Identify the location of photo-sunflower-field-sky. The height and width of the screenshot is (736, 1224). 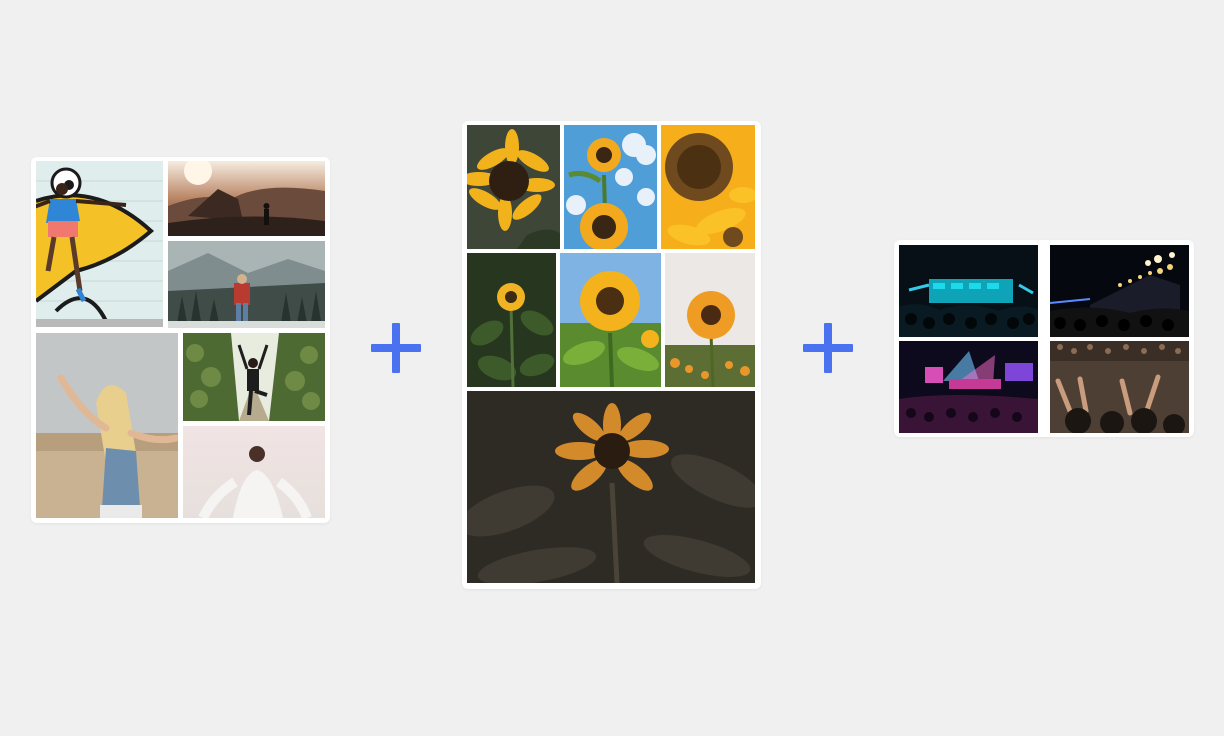
(610, 320).